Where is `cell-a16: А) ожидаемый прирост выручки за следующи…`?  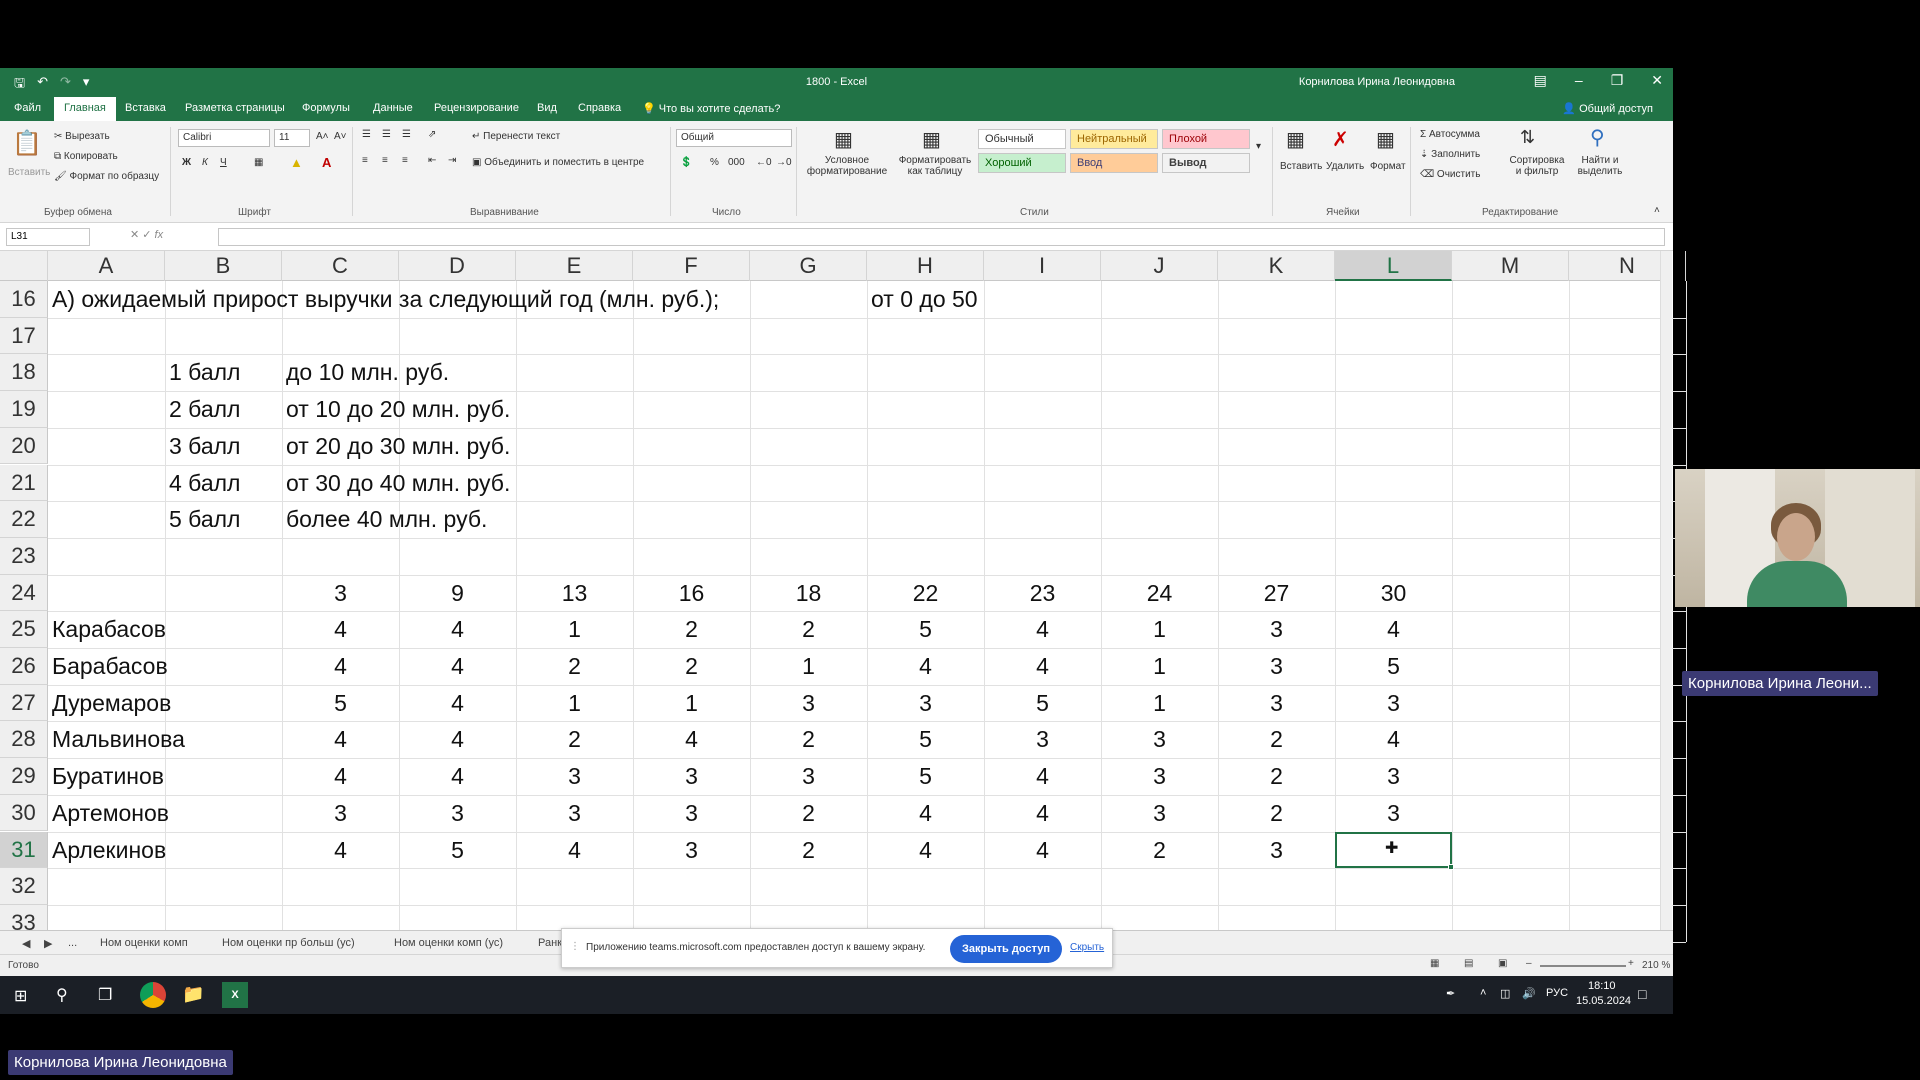 cell-a16: А) ожидаемый прирост выручки за следующи… is located at coordinates (385, 299).